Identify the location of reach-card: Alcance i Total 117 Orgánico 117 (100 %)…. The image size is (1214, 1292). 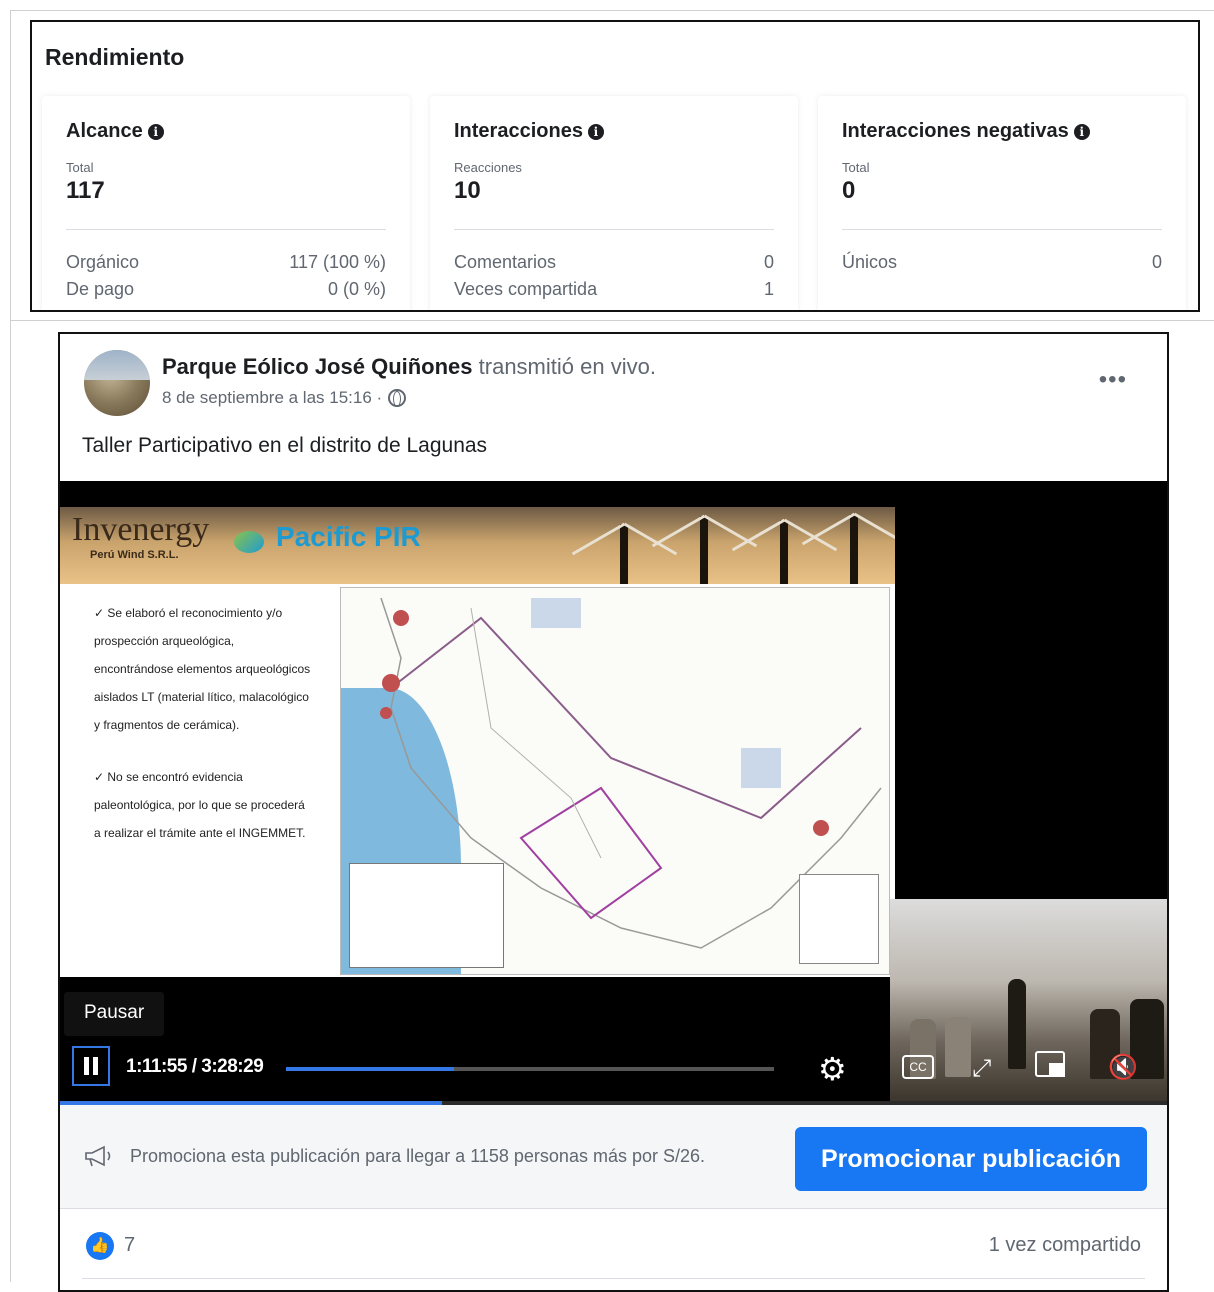
(226, 203).